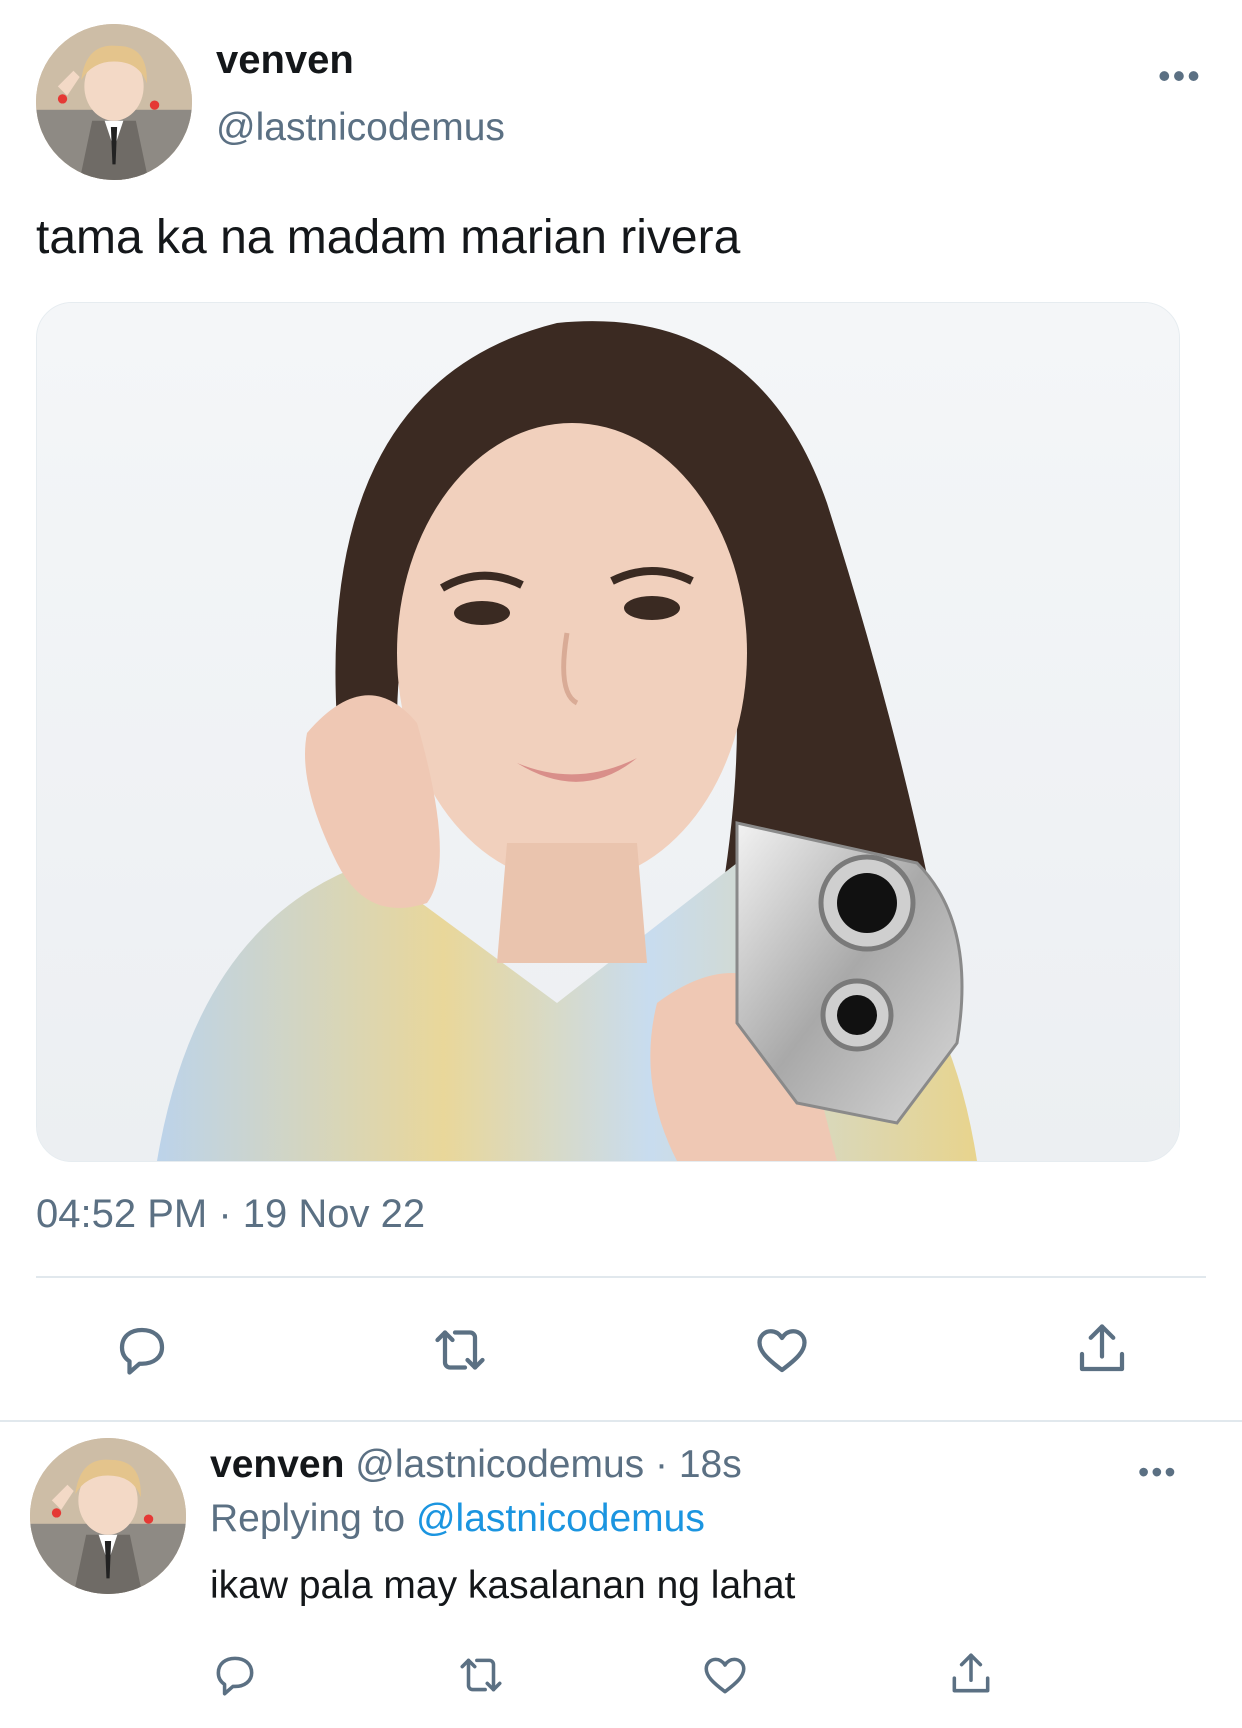  Describe the element at coordinates (334, 1214) in the screenshot. I see `tweet-date: 19 Nov 22` at that location.